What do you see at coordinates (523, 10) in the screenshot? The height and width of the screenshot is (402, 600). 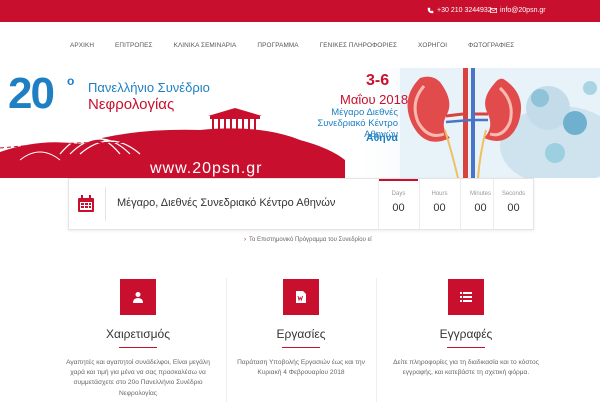 I see `email-address: info@20psn.gr` at bounding box center [523, 10].